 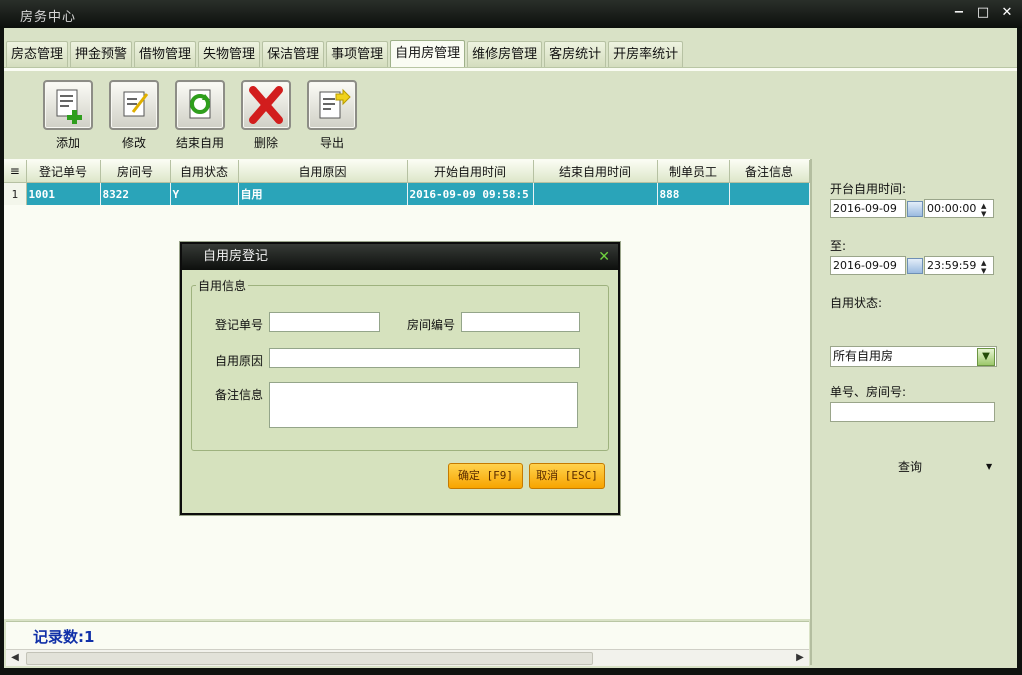 I want to click on scroll-left-icon: ◀, so click(x=15, y=658).